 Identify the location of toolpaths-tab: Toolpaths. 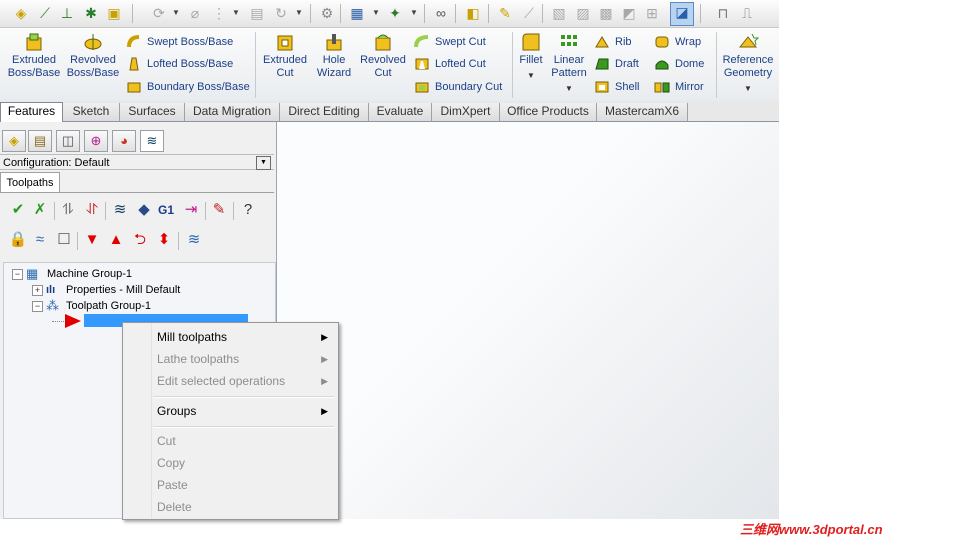
(30, 182).